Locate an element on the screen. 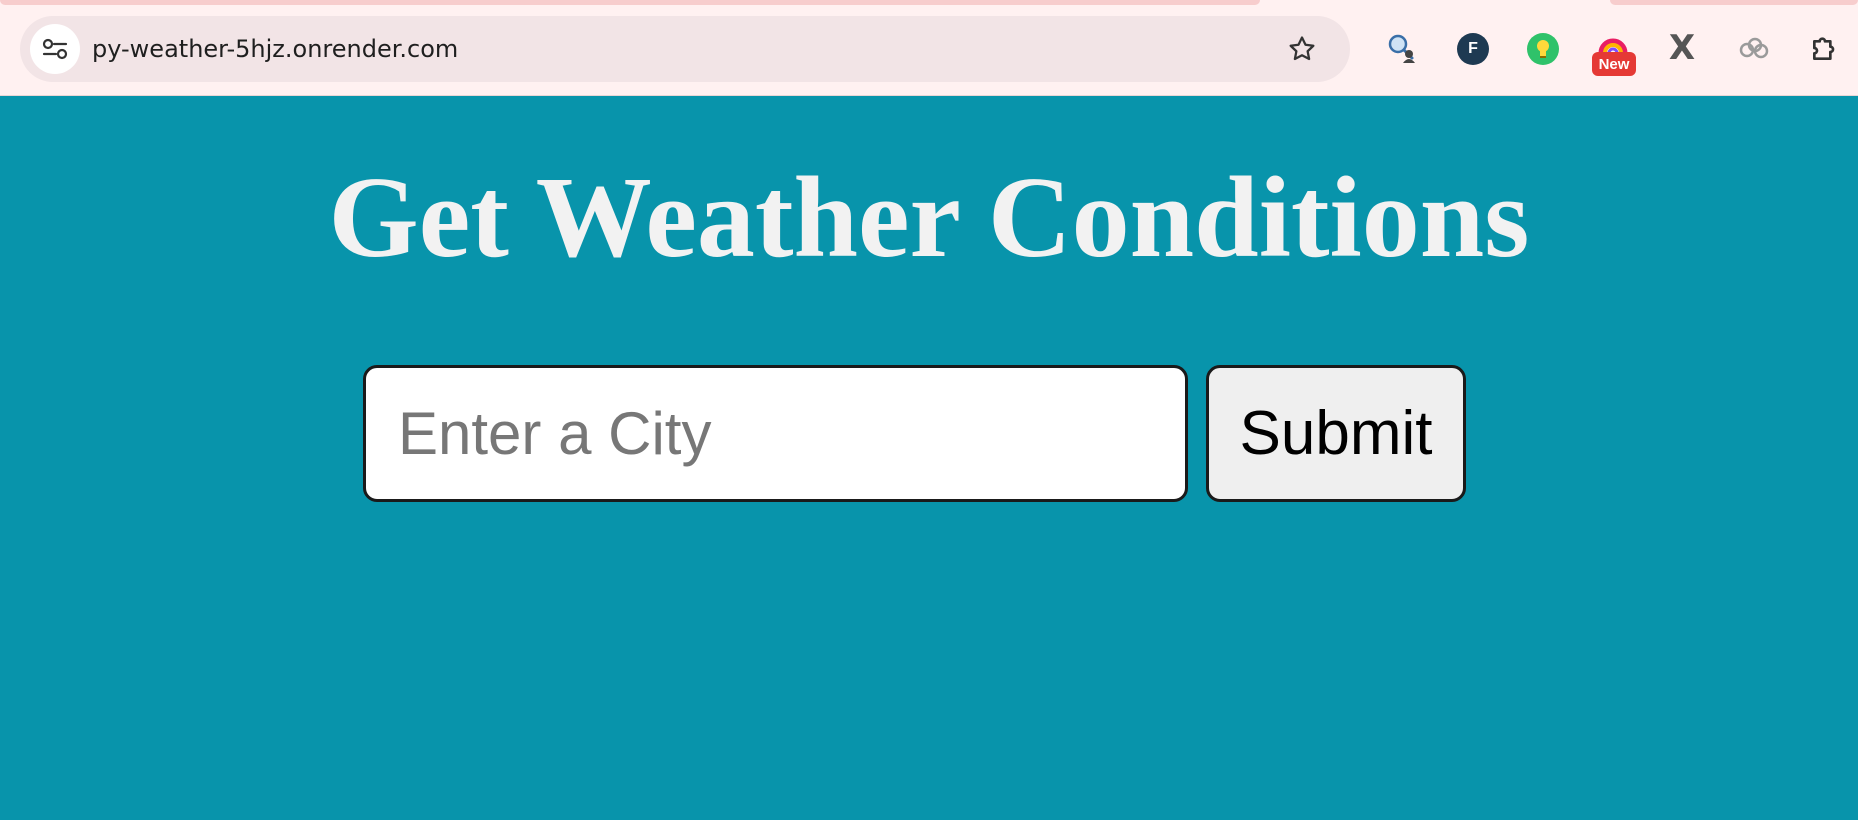 The image size is (1858, 820). x-extension-label: X is located at coordinates (1682, 48).